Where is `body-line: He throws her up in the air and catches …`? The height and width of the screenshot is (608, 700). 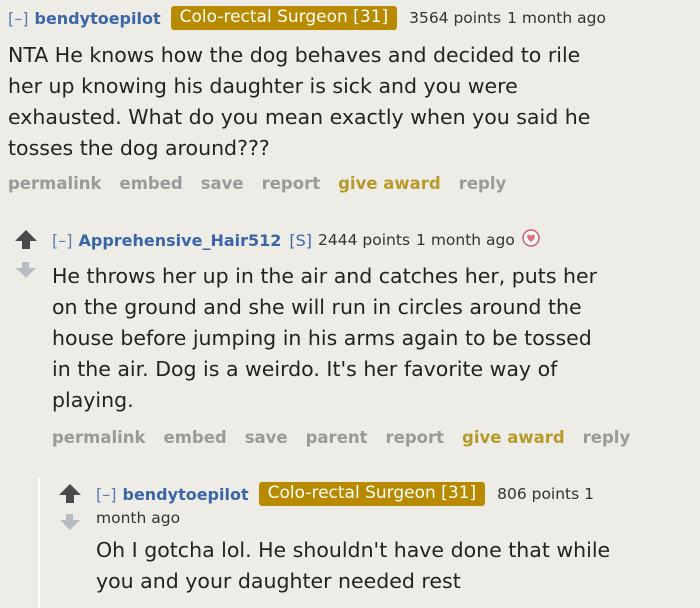 body-line: He throws her up in the air and catches … is located at coordinates (325, 276).